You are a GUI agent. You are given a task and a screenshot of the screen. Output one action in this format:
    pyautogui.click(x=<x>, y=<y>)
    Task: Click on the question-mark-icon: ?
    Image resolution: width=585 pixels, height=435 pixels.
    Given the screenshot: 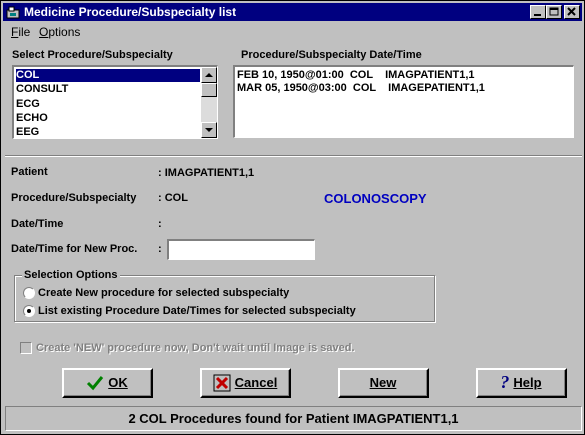 What is the action you would take?
    pyautogui.click(x=505, y=382)
    